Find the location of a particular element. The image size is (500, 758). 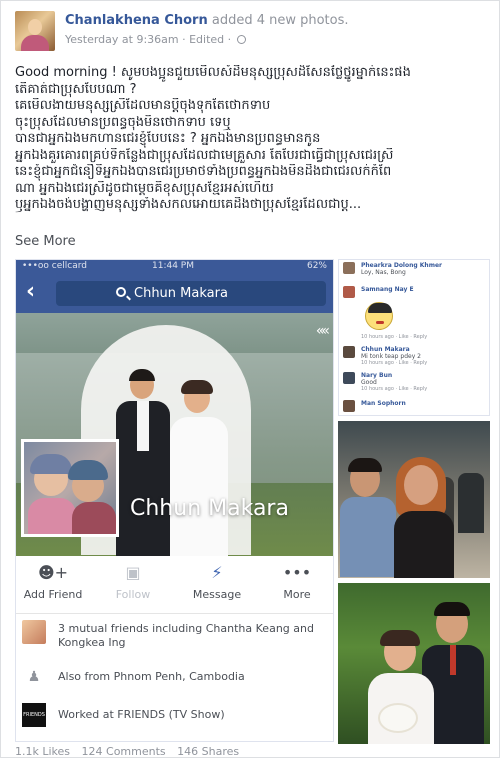

bouquet is located at coordinates (398, 718).